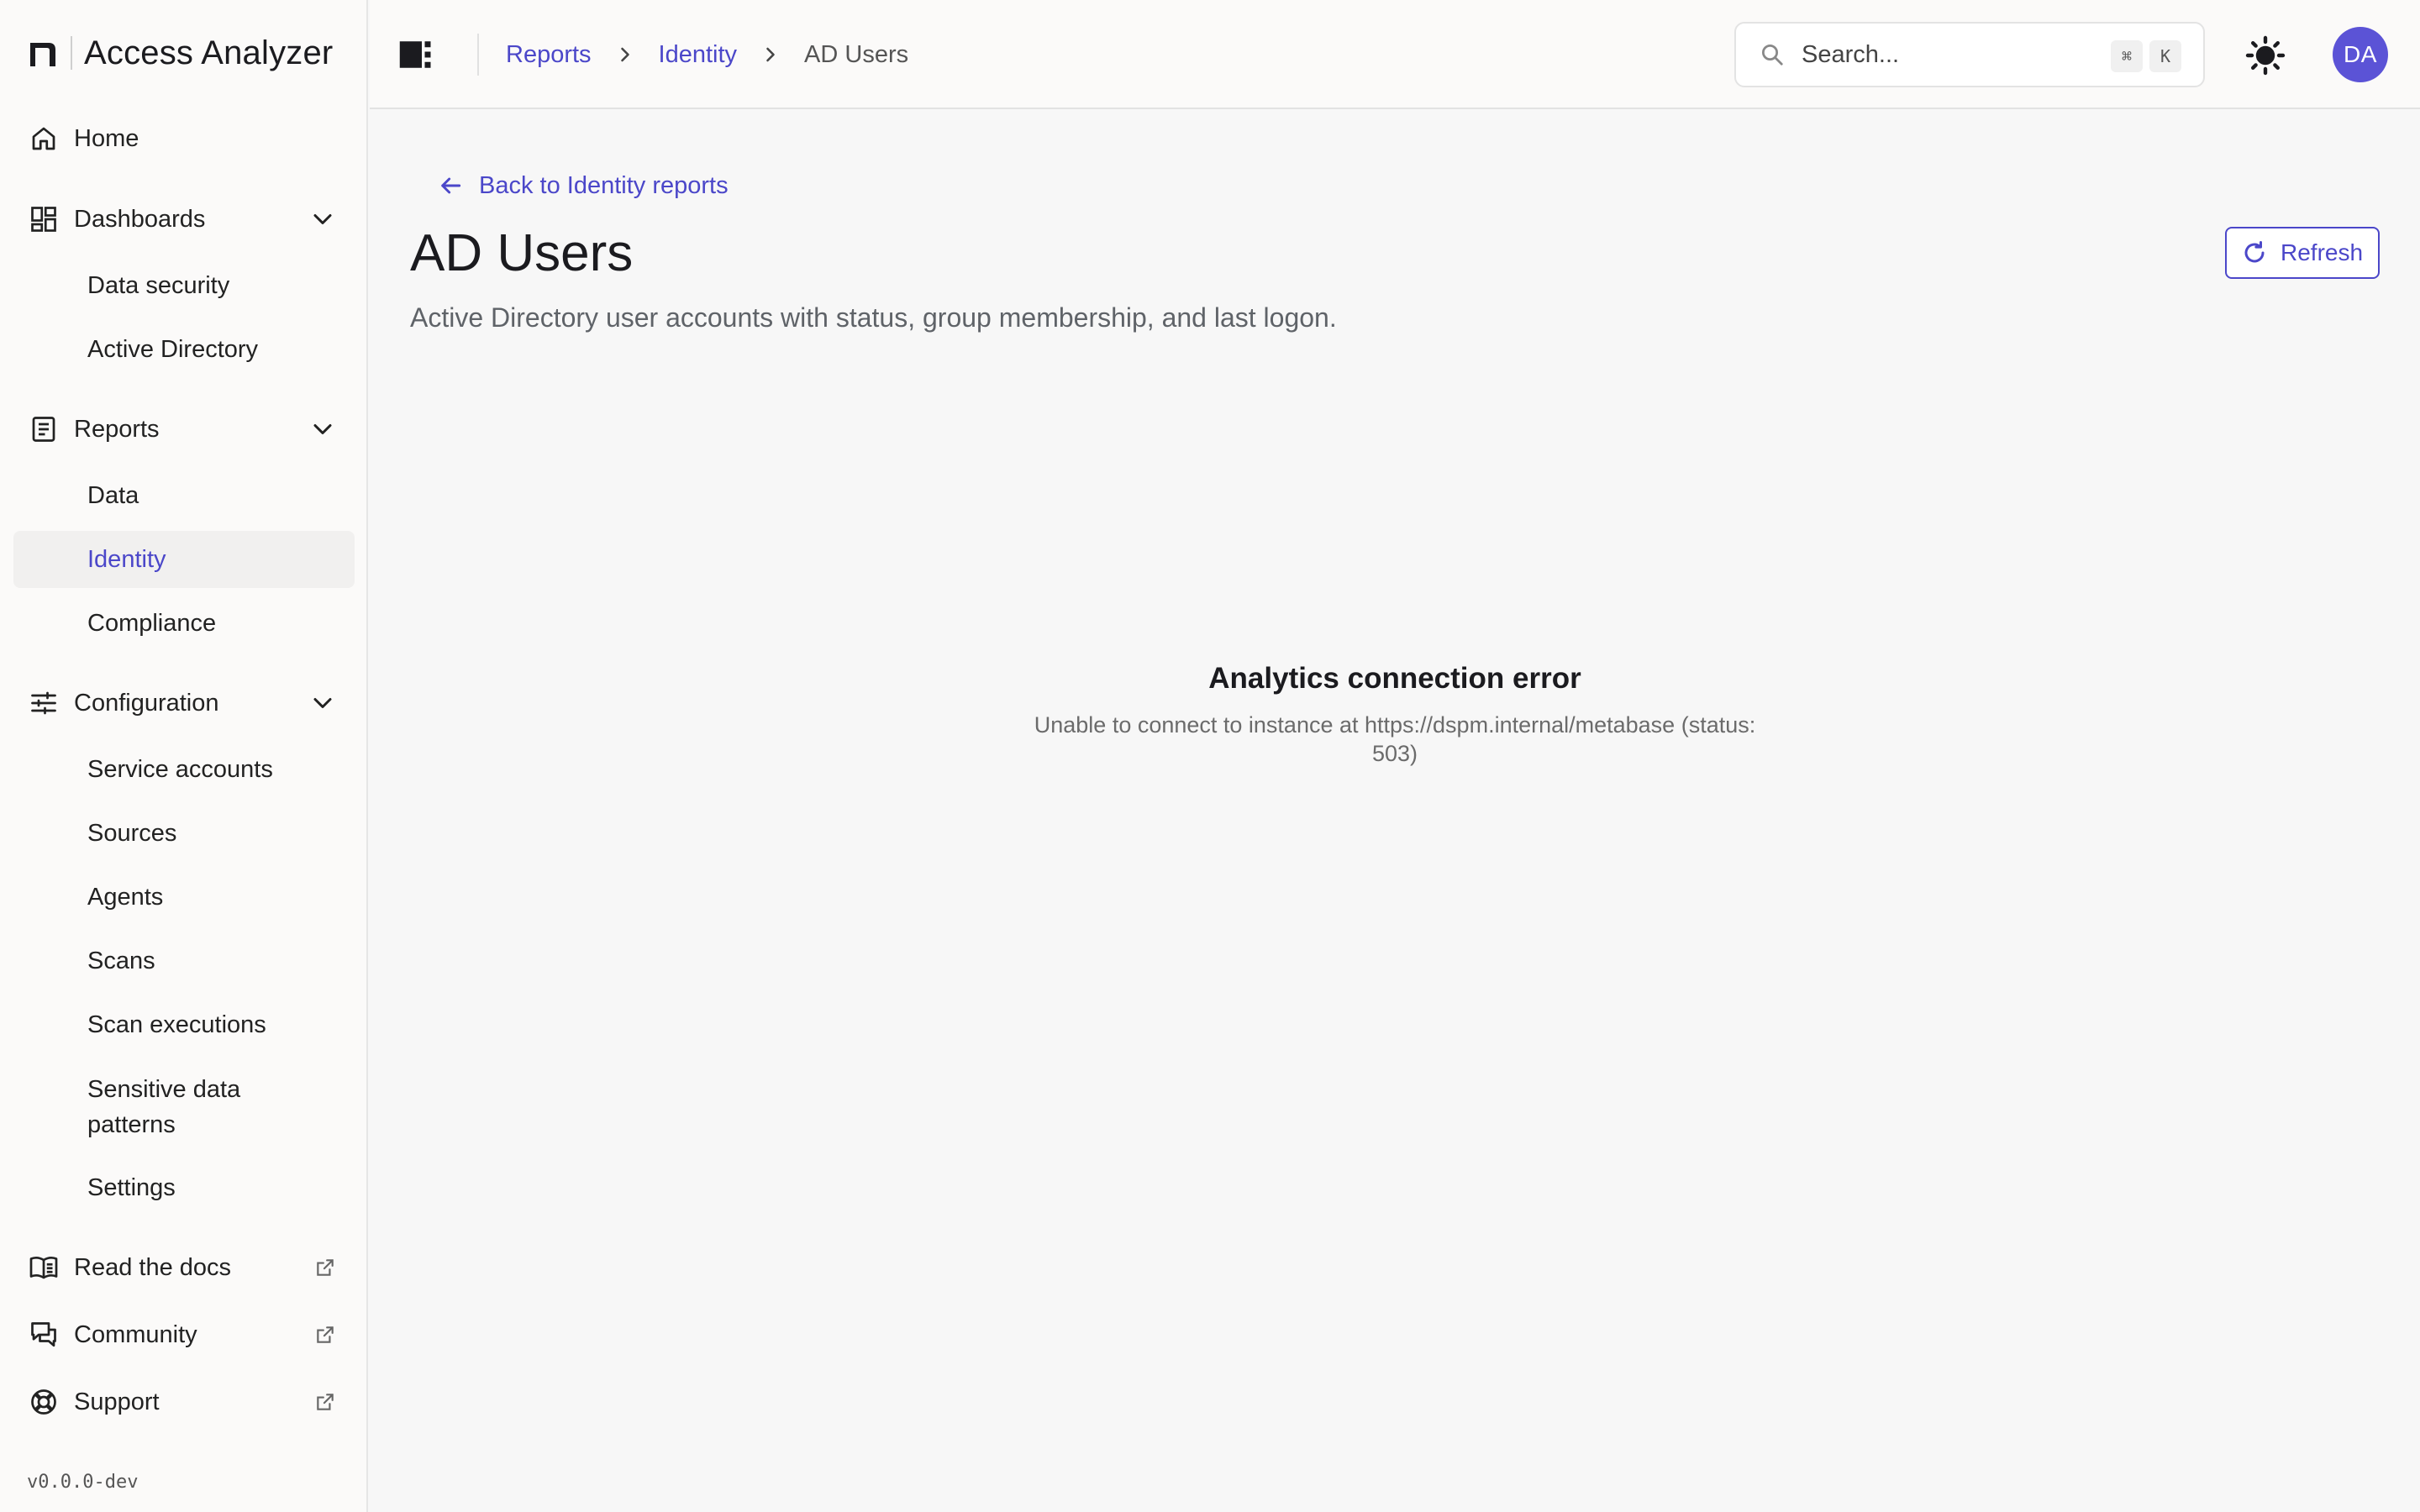 The image size is (2420, 1512). What do you see at coordinates (2165, 56) in the screenshot?
I see `shortcut-key-k: K` at bounding box center [2165, 56].